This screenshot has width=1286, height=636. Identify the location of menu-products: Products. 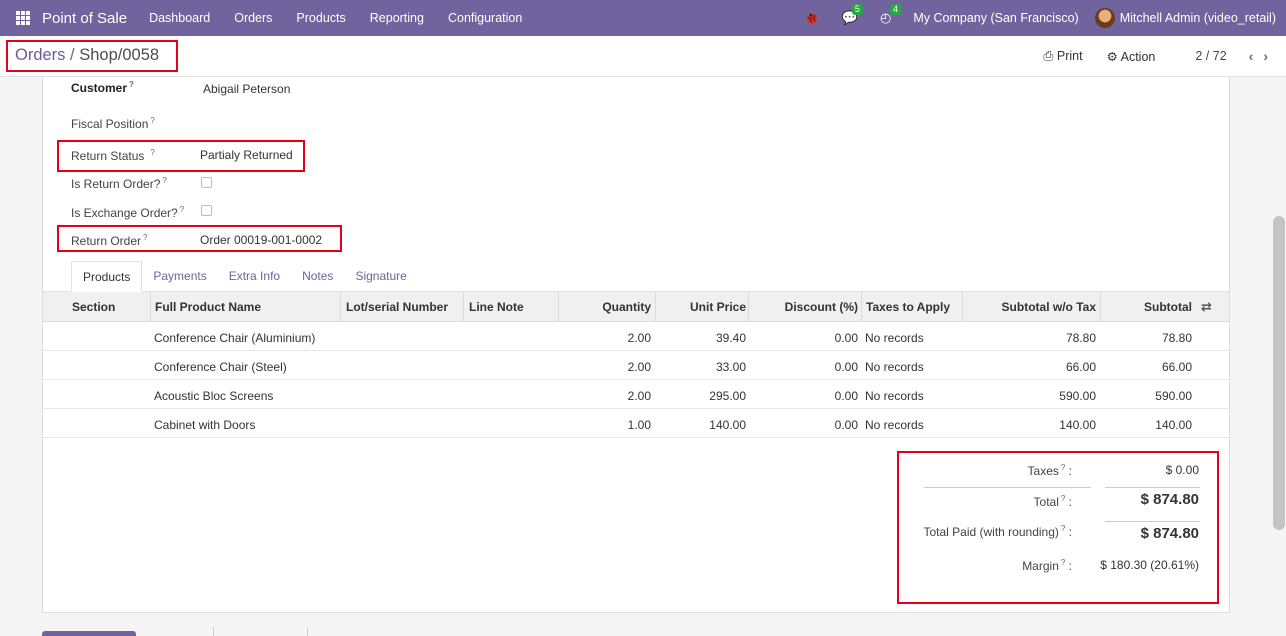
(320, 18).